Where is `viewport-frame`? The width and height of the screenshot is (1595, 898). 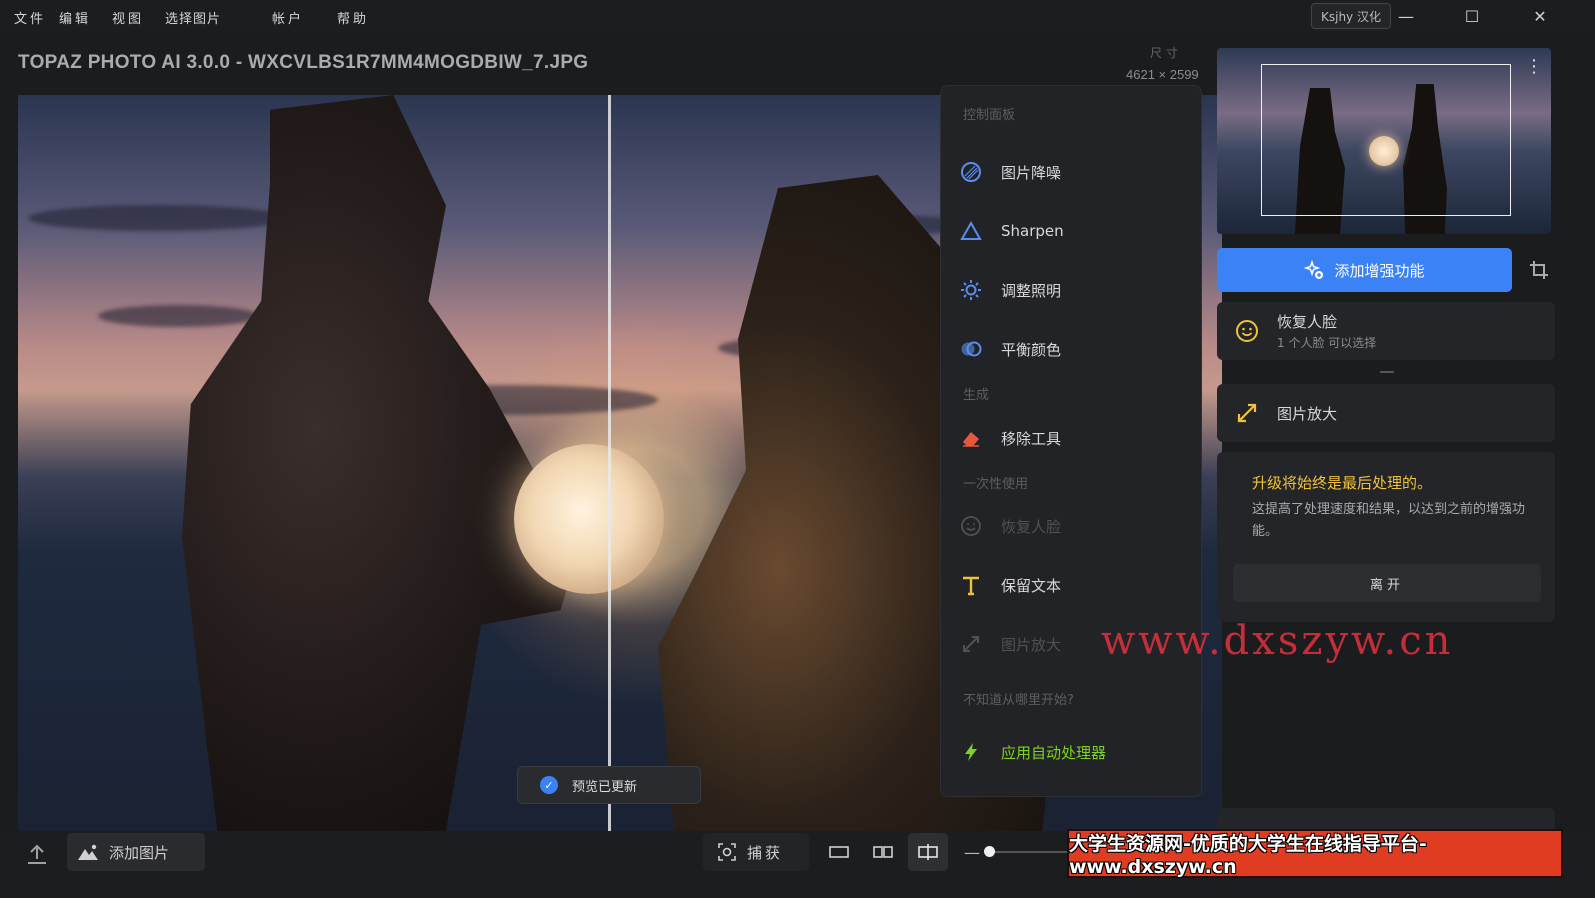 viewport-frame is located at coordinates (1386, 140).